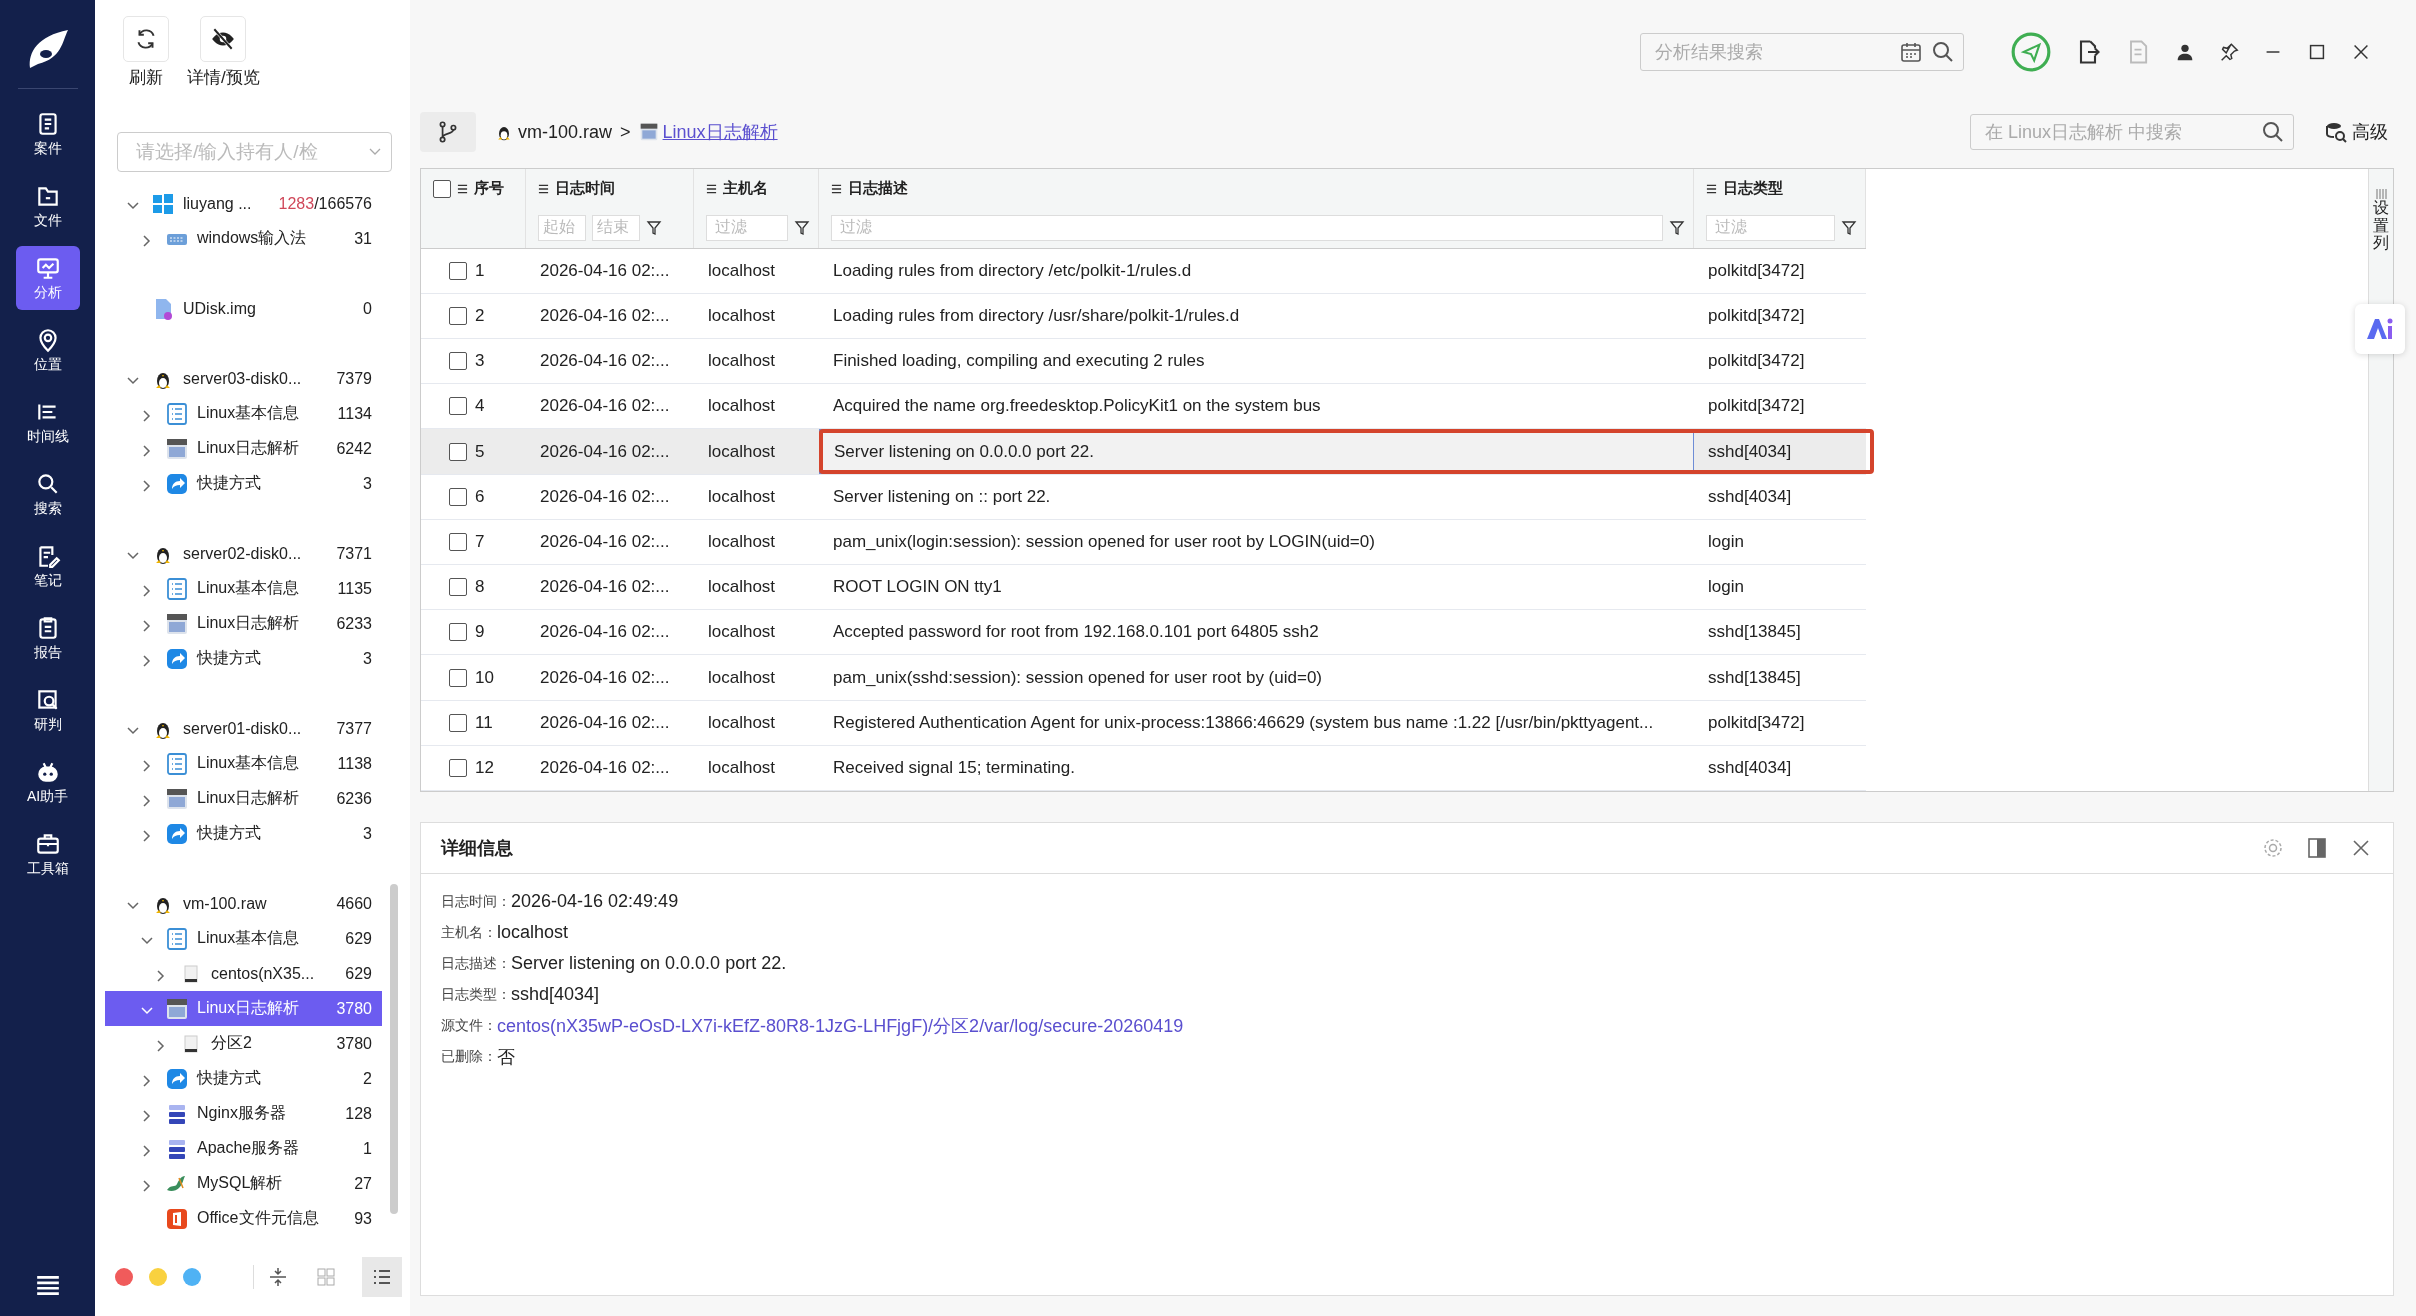  Describe the element at coordinates (354, 798) in the screenshot. I see `item-count: 6236` at that location.